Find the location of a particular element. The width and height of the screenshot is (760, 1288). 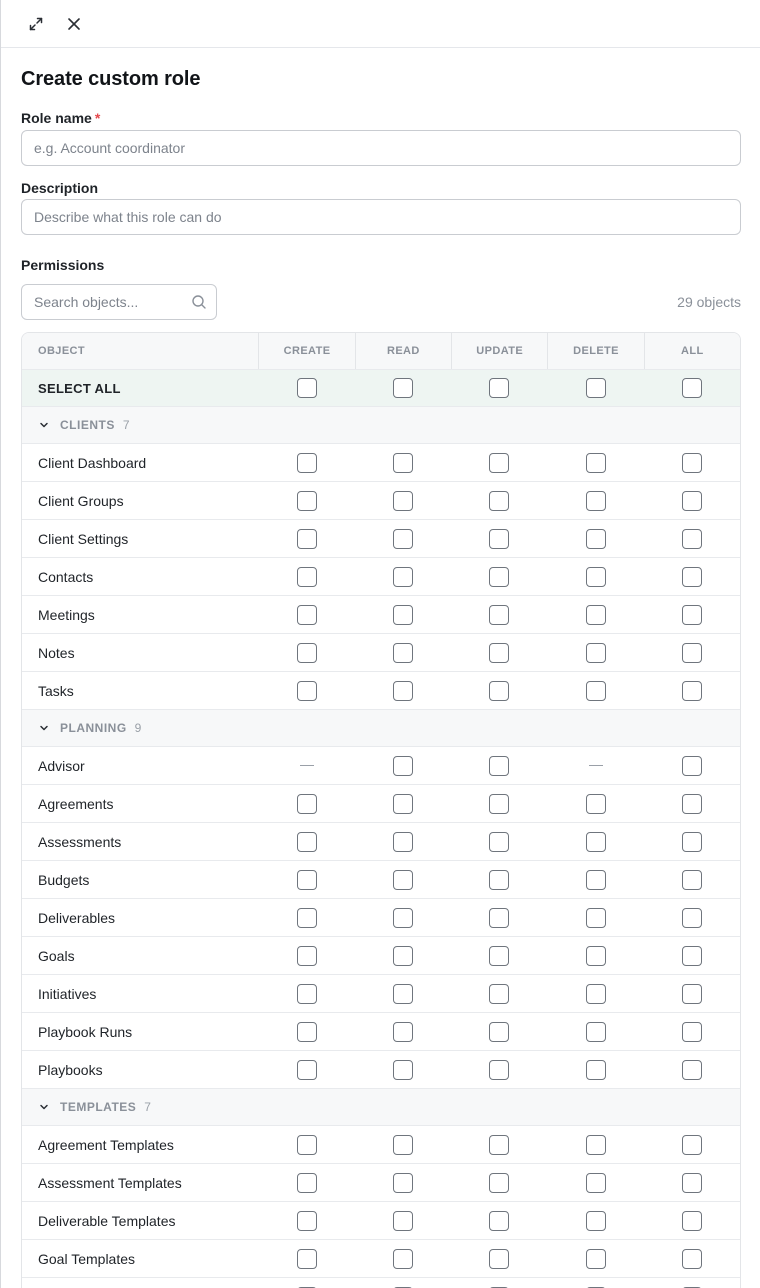

select-all-create-checkbox is located at coordinates (306, 388).